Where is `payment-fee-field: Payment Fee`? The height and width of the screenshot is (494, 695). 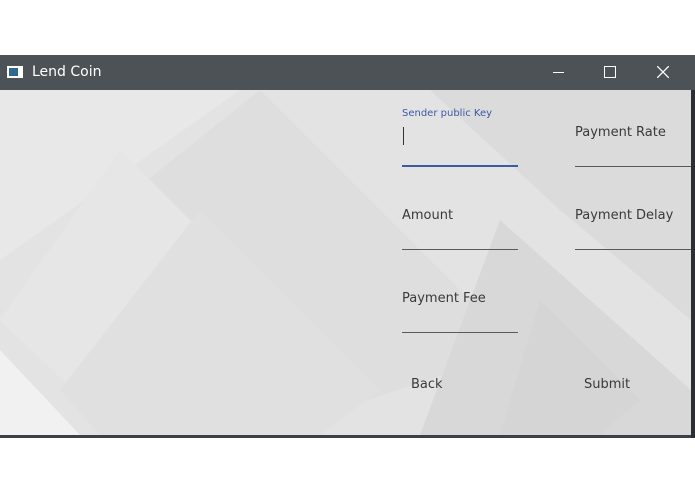 payment-fee-field: Payment Fee is located at coordinates (460, 303).